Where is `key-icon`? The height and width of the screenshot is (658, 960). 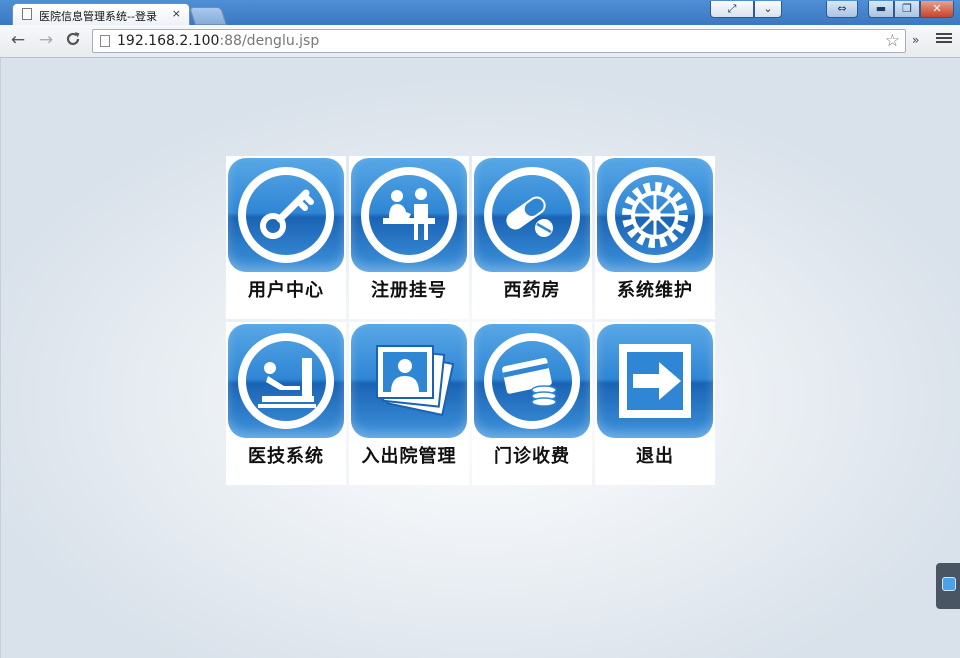 key-icon is located at coordinates (286, 215).